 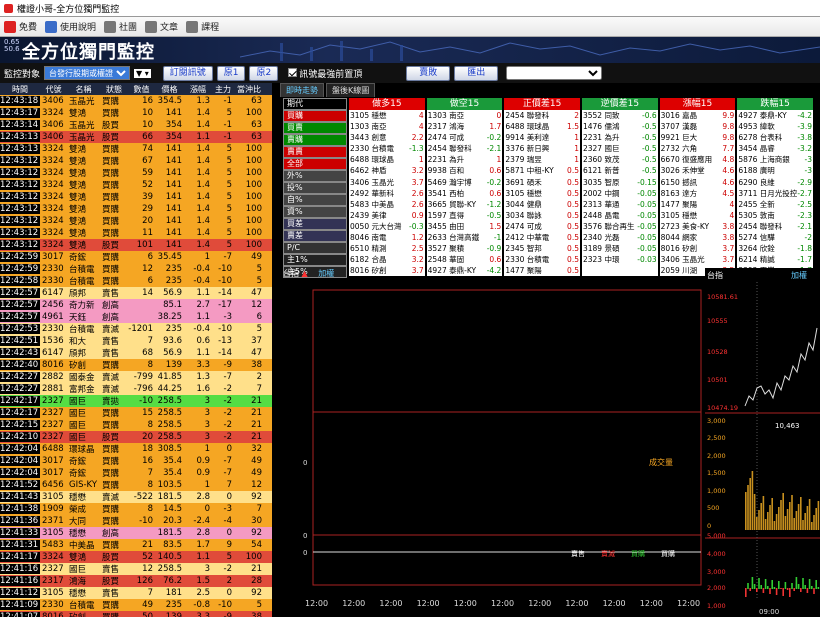 I want to click on filter-button-3: 賣購, so click(x=315, y=140).